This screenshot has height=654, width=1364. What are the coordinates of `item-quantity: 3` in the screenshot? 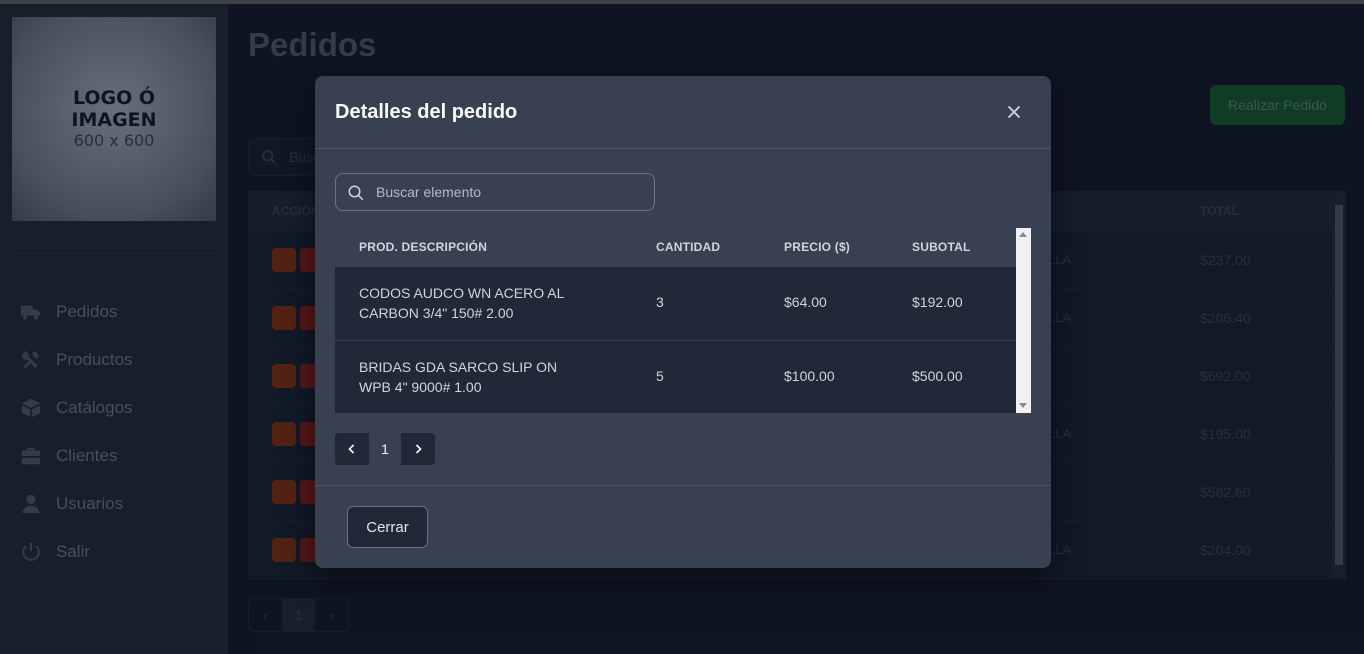 It's located at (660, 302).